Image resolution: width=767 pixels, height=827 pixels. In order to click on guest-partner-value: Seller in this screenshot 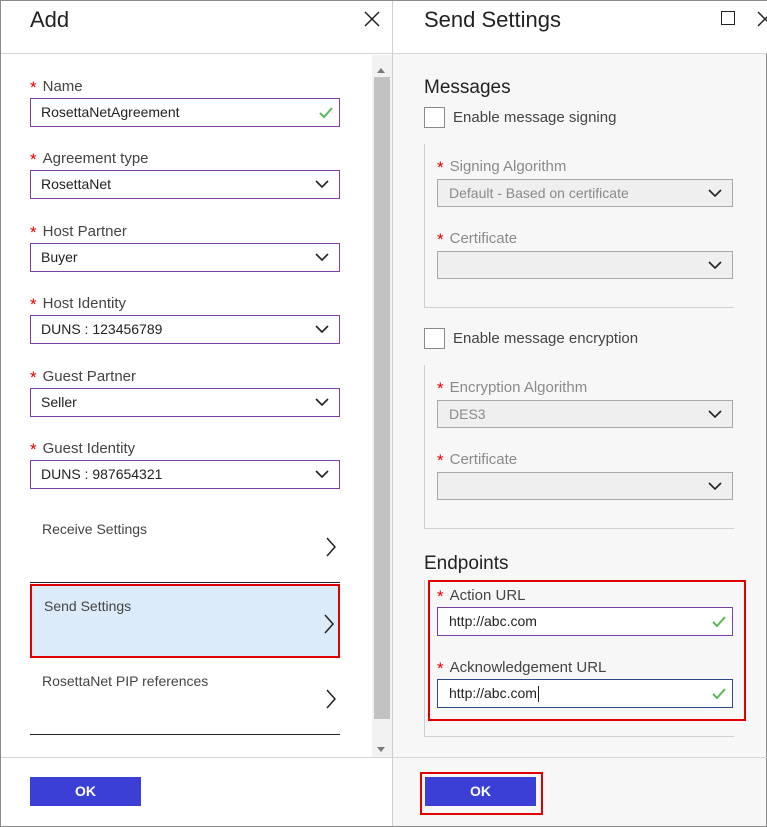, I will do `click(59, 402)`.